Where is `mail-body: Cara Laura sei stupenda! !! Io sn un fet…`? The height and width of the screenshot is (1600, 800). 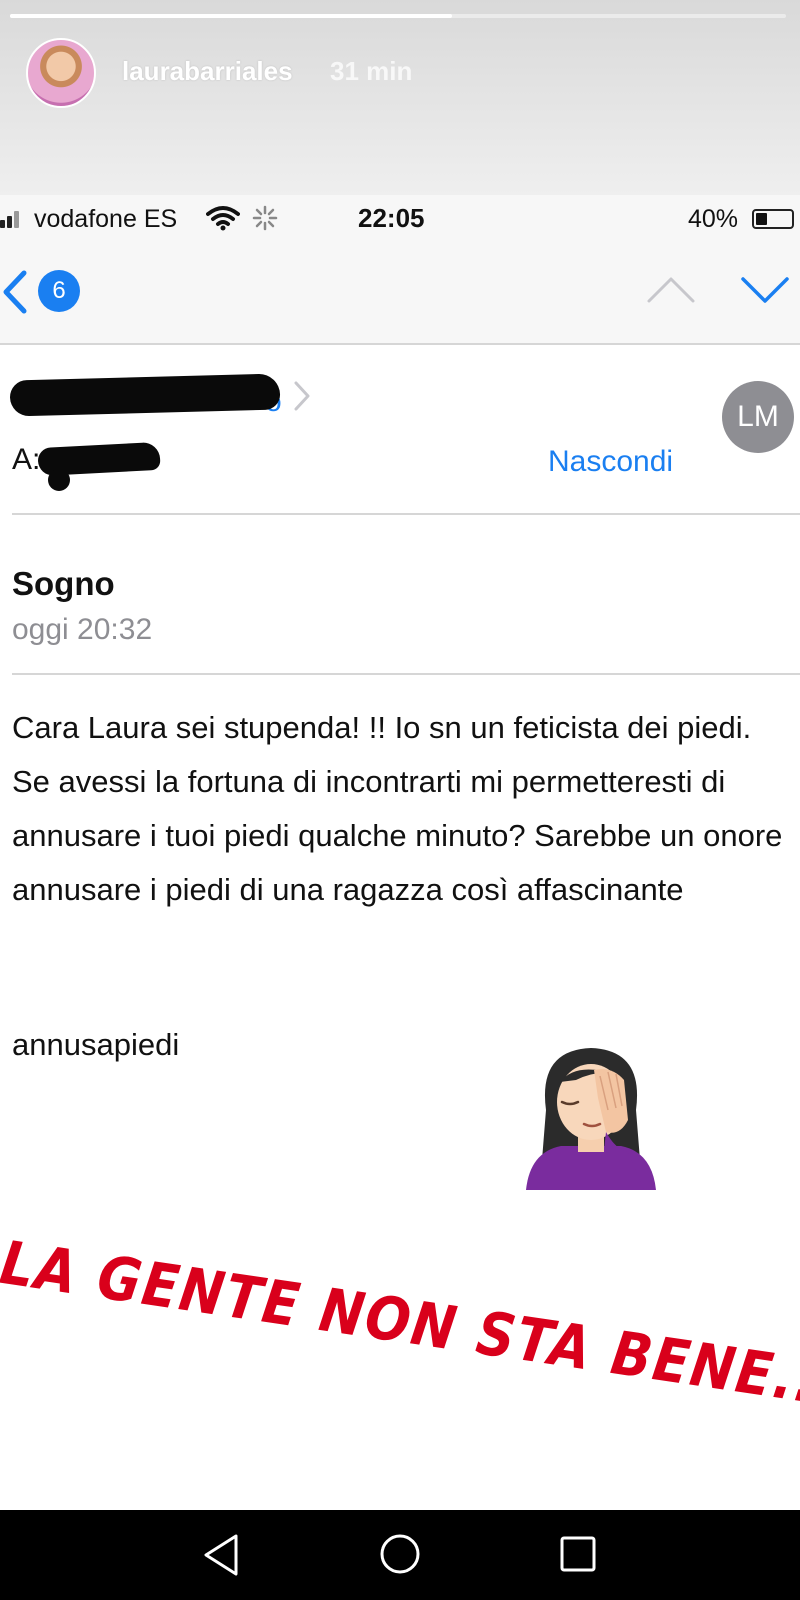 mail-body: Cara Laura sei stupenda! !! Io sn un fet… is located at coordinates (397, 808).